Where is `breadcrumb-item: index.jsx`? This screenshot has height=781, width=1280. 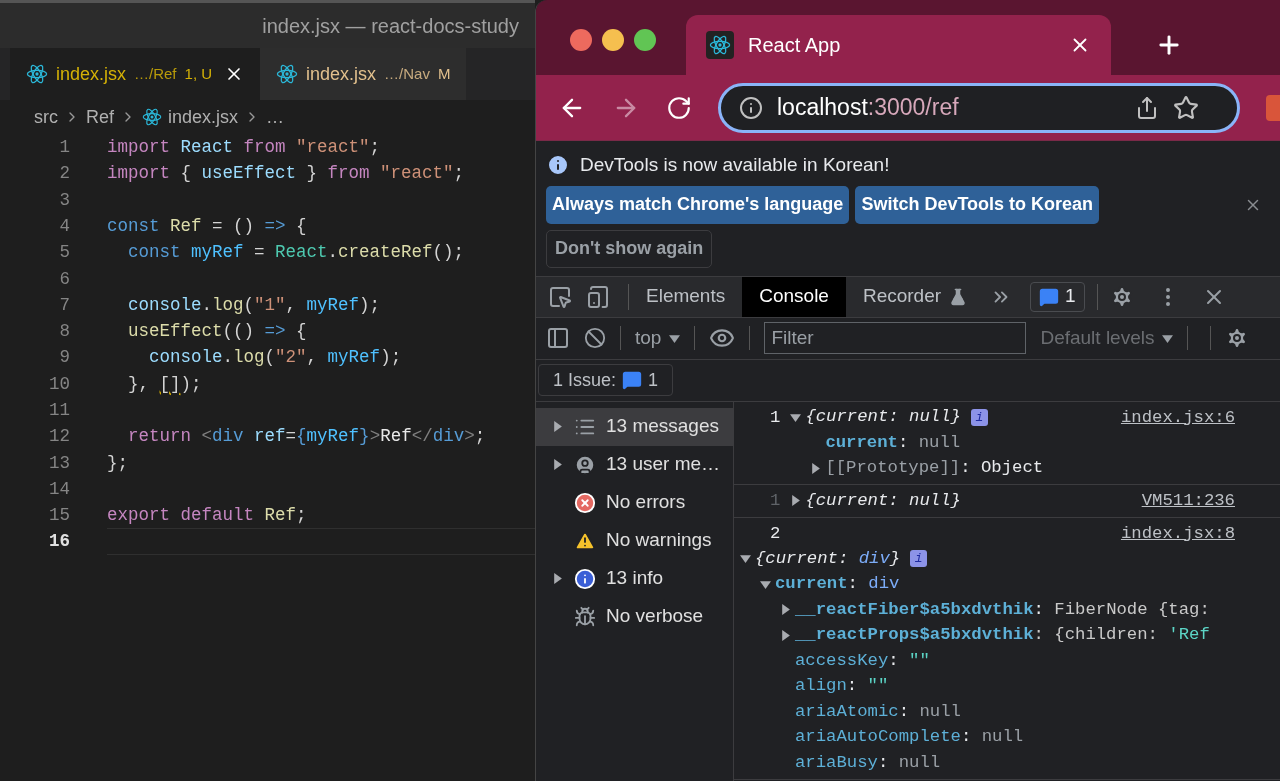 breadcrumb-item: index.jsx is located at coordinates (203, 117).